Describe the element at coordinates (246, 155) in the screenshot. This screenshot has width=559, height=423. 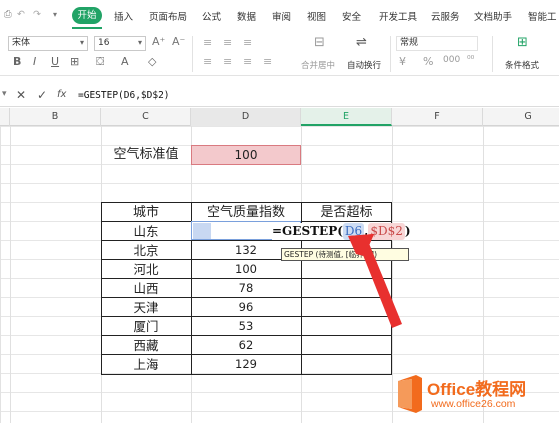
I see `standard-value: 100` at that location.